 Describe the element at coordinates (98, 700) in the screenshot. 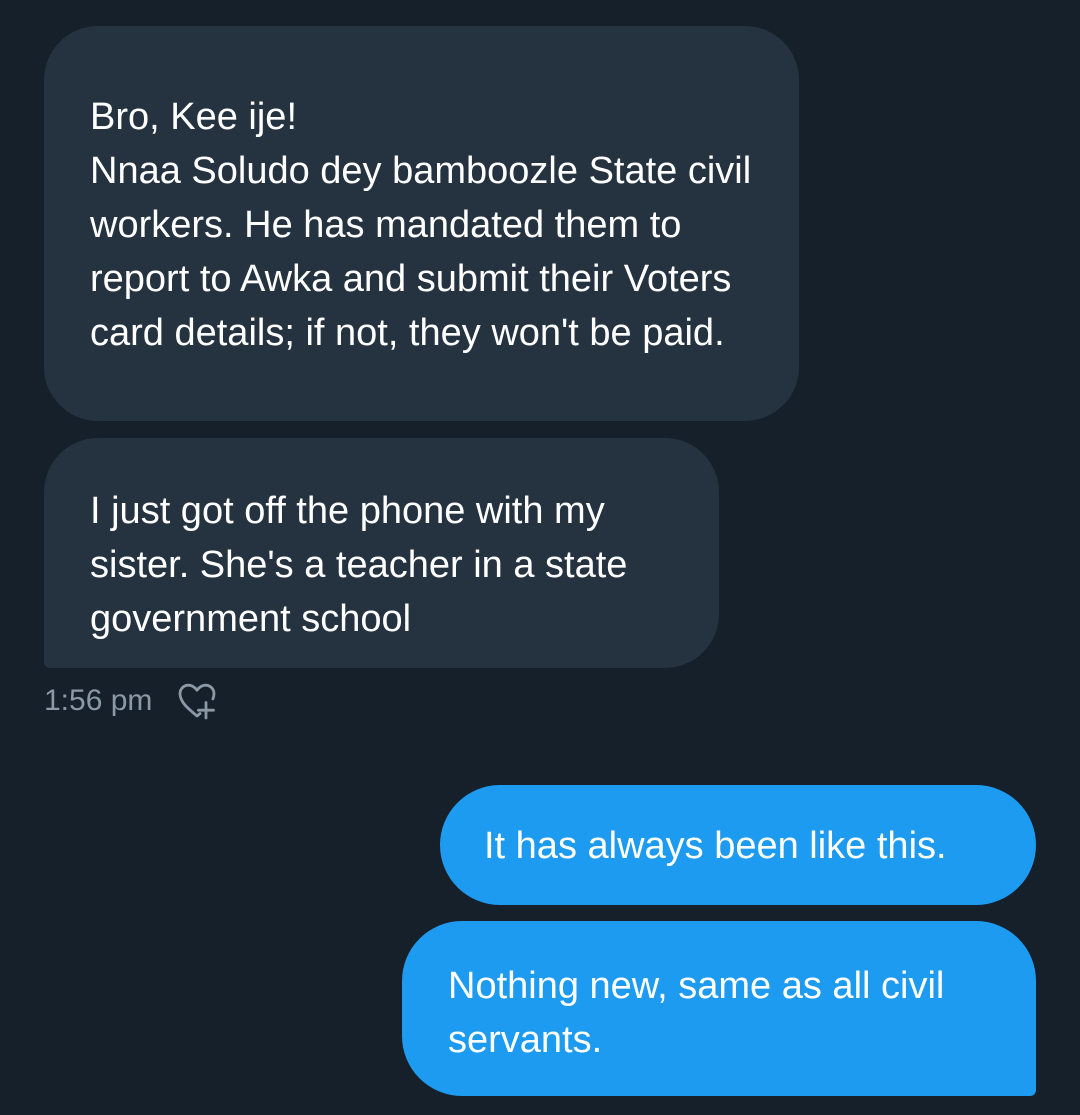

I see `message-timestamp: 1:56 pm` at that location.